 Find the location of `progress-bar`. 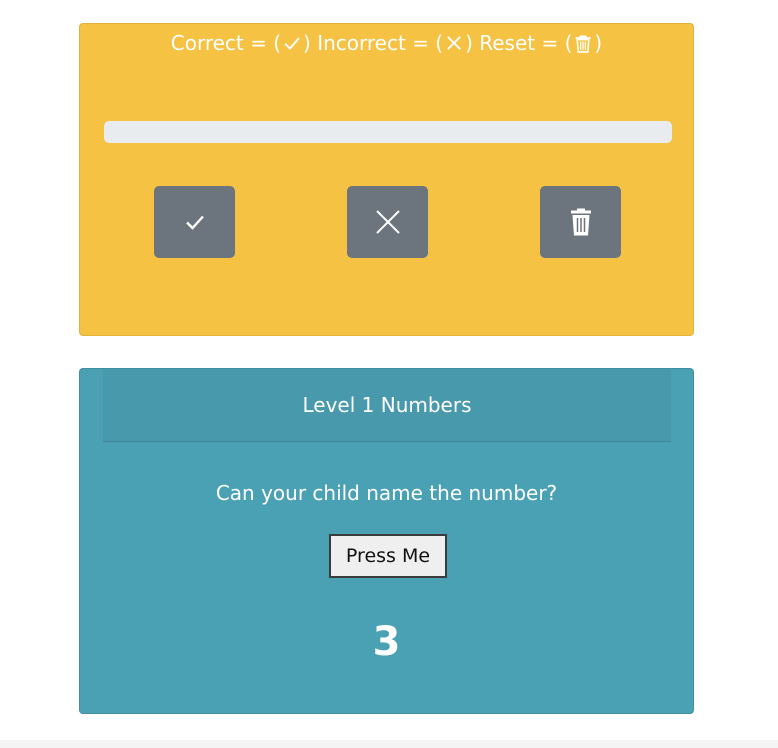

progress-bar is located at coordinates (388, 132).